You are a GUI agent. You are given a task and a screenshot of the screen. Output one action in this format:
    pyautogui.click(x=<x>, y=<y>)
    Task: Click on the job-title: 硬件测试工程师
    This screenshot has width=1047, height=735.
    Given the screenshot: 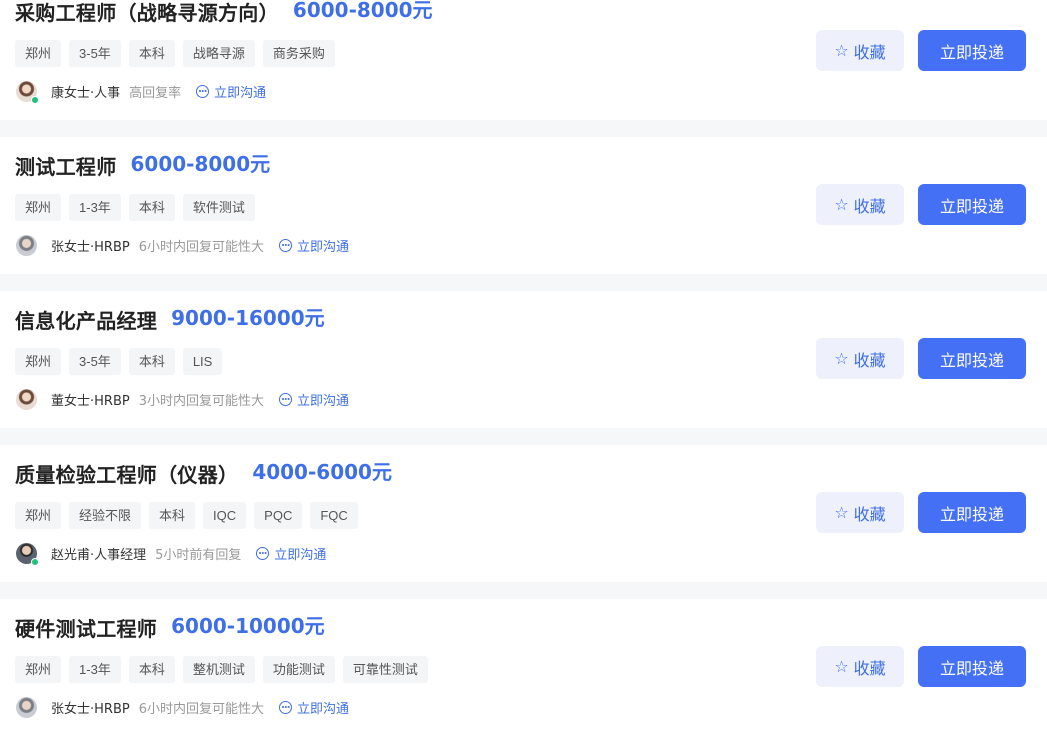 What is the action you would take?
    pyautogui.click(x=86, y=627)
    